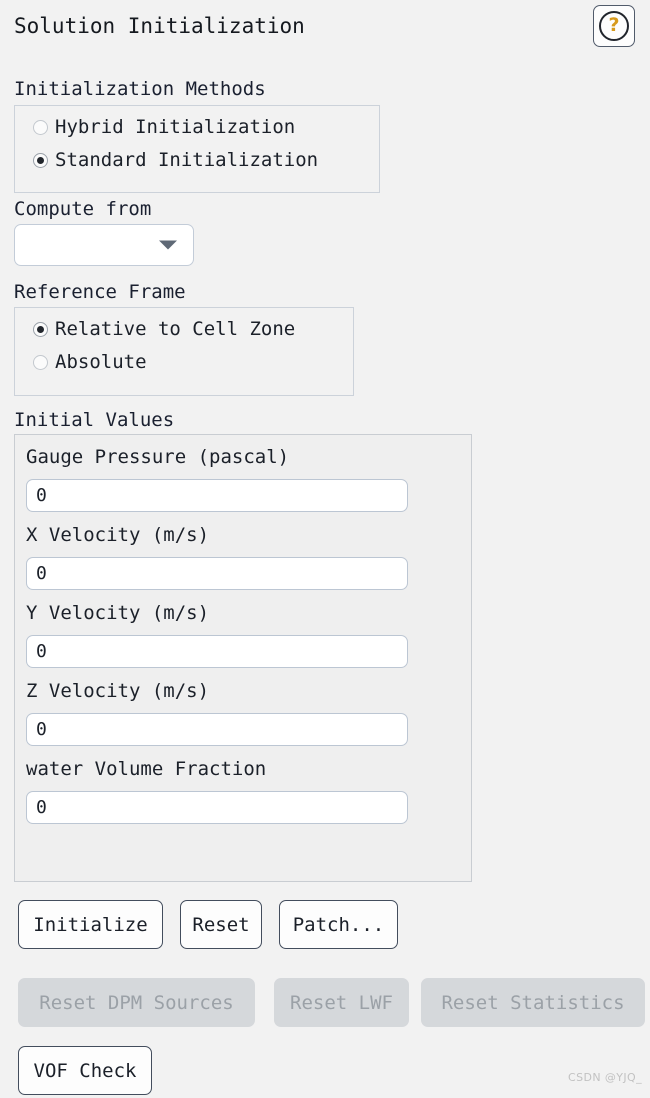 This screenshot has width=650, height=1098. I want to click on help-button: ?, so click(614, 26).